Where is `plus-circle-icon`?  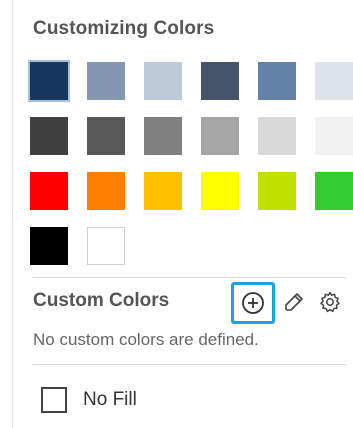 plus-circle-icon is located at coordinates (253, 303).